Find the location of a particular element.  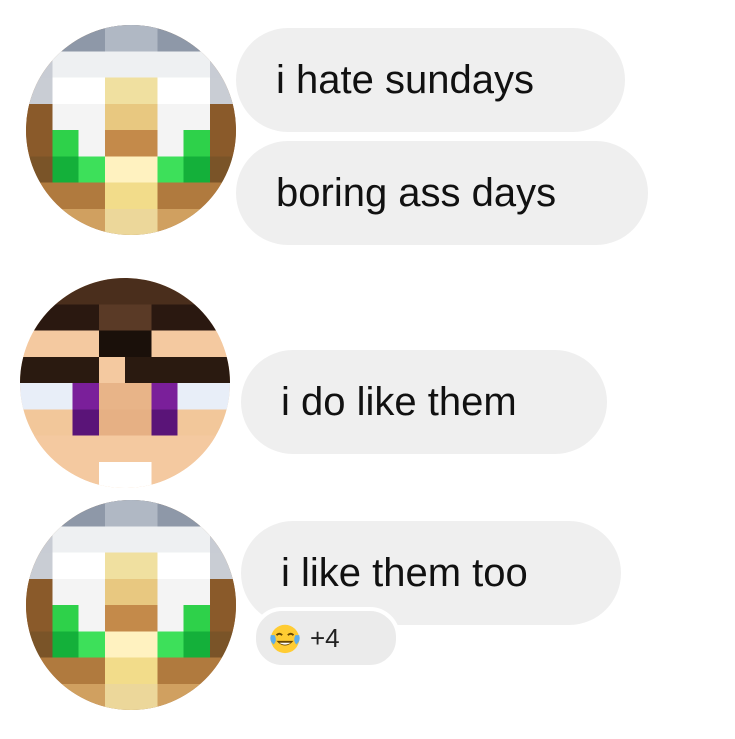

message-text: boring ass days is located at coordinates (416, 193).